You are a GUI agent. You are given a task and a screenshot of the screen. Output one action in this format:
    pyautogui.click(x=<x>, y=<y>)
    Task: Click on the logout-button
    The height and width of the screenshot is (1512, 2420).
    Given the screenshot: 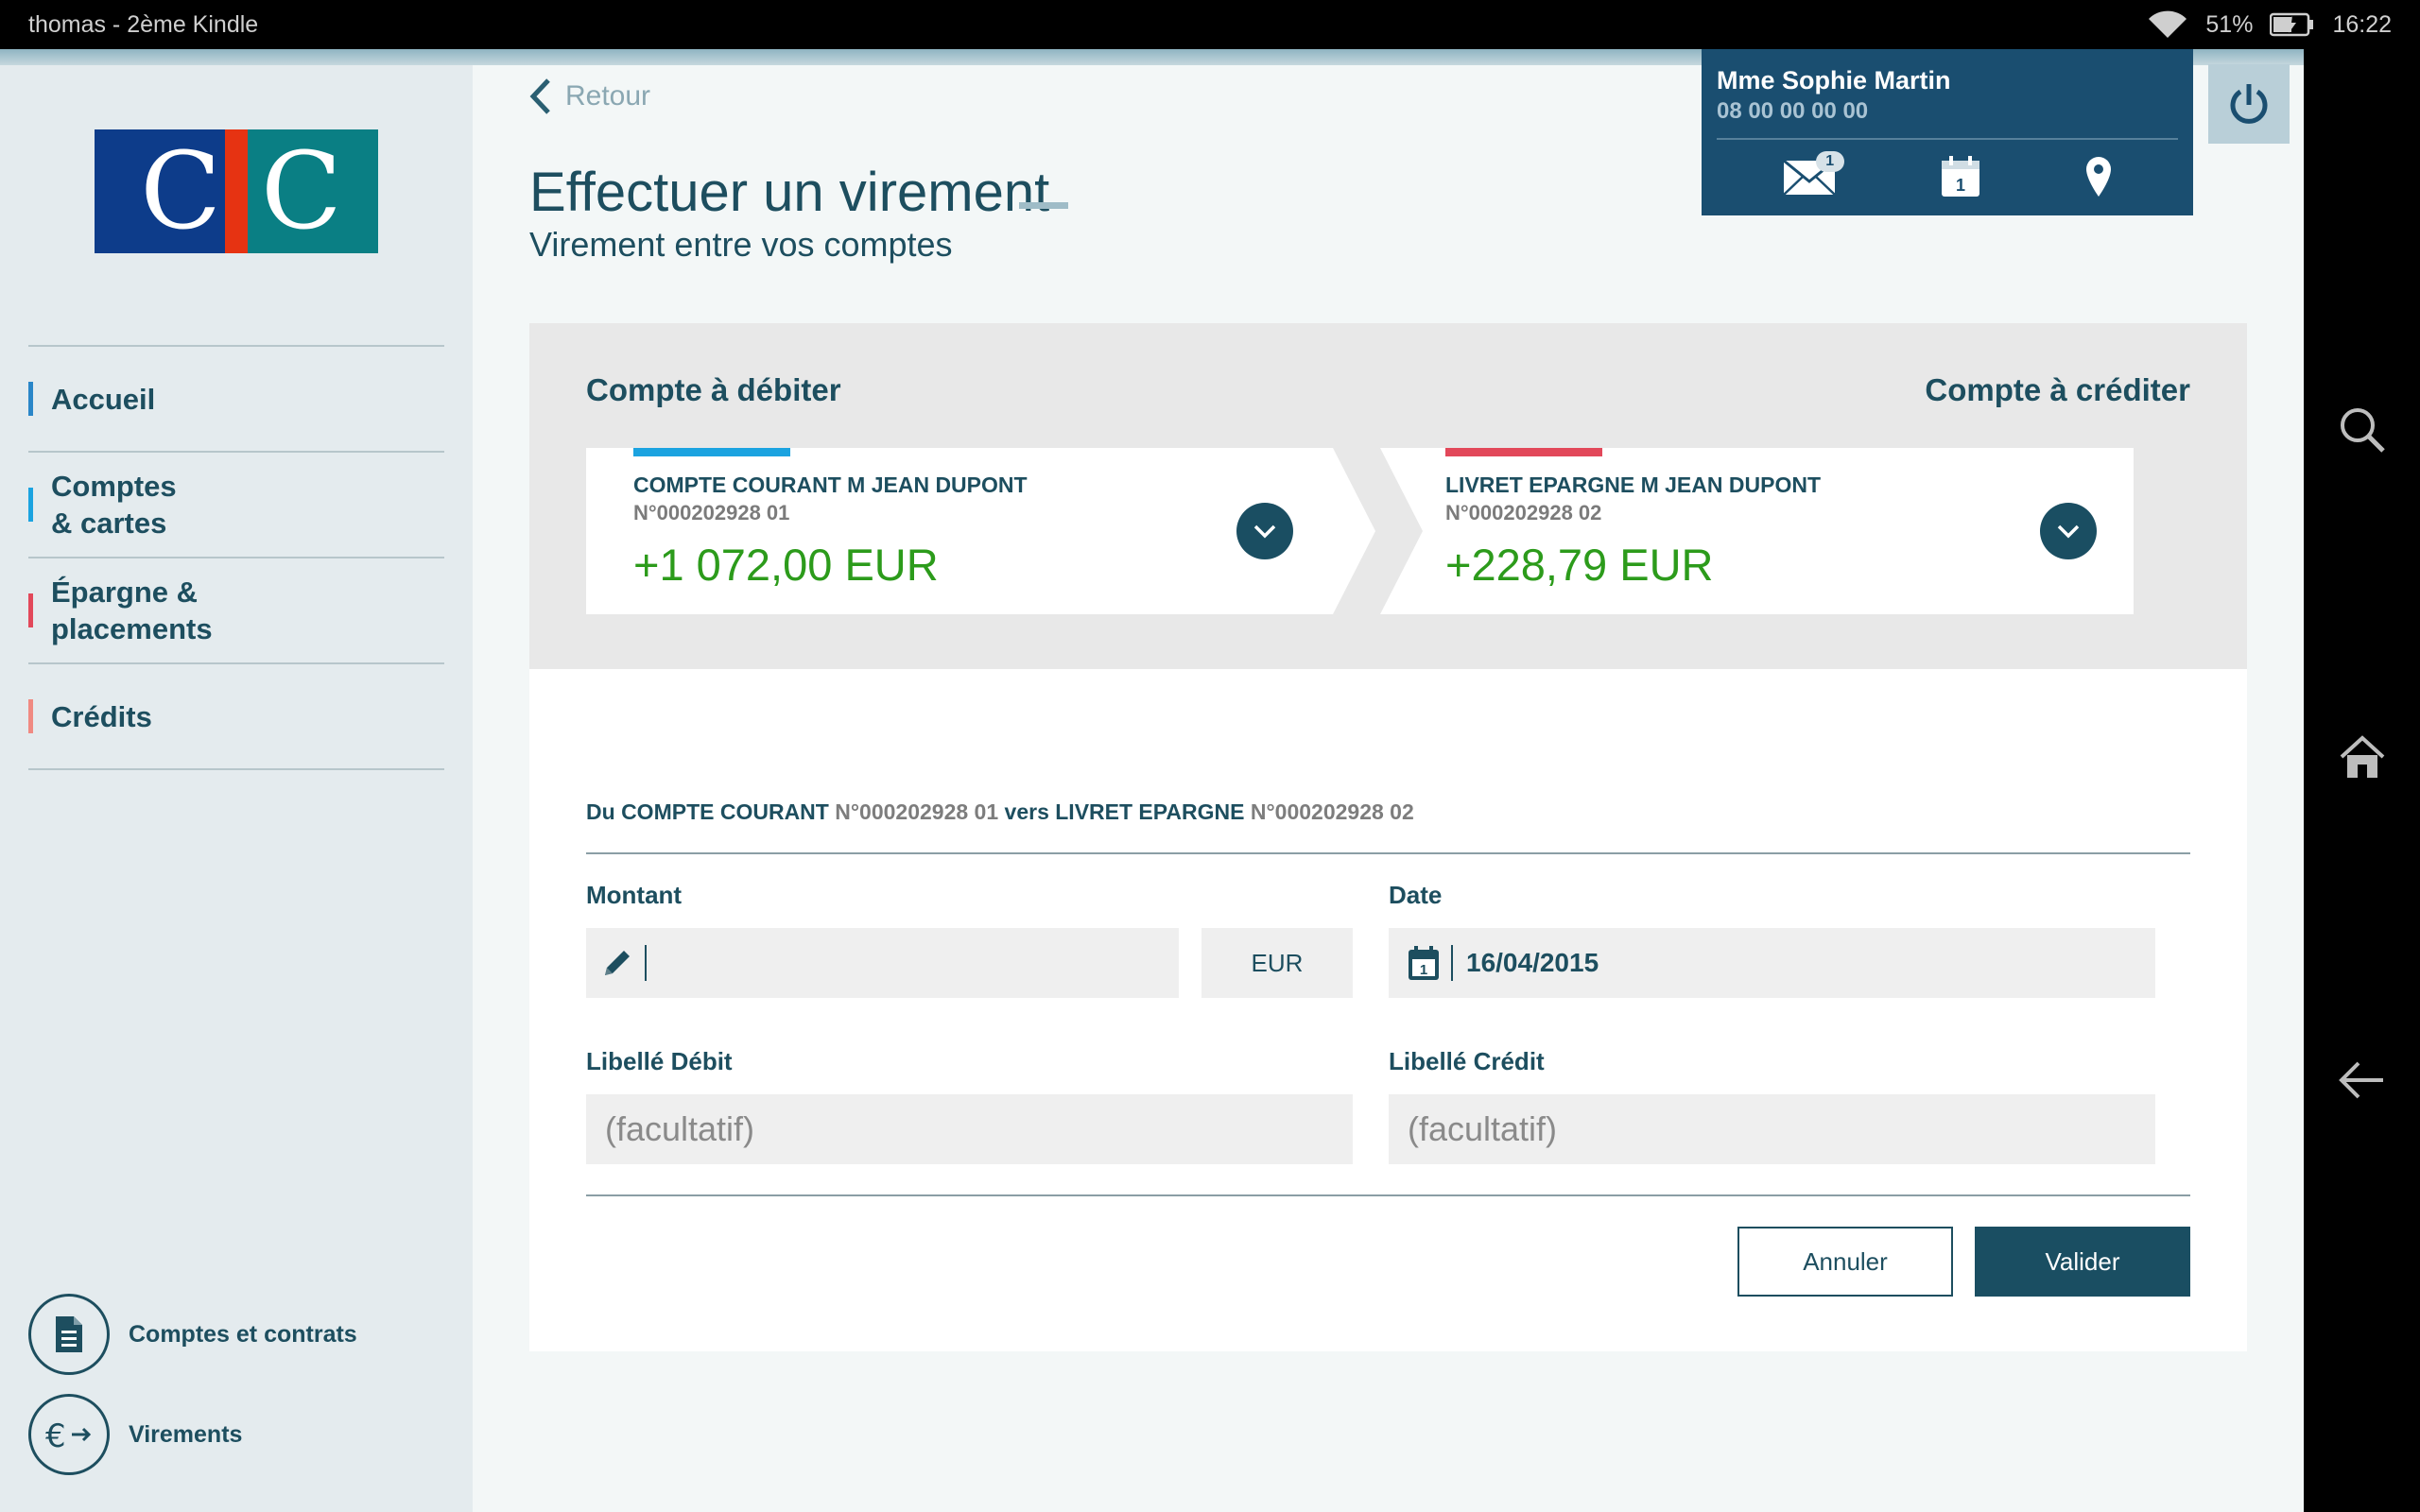 What is the action you would take?
    pyautogui.click(x=2249, y=104)
    